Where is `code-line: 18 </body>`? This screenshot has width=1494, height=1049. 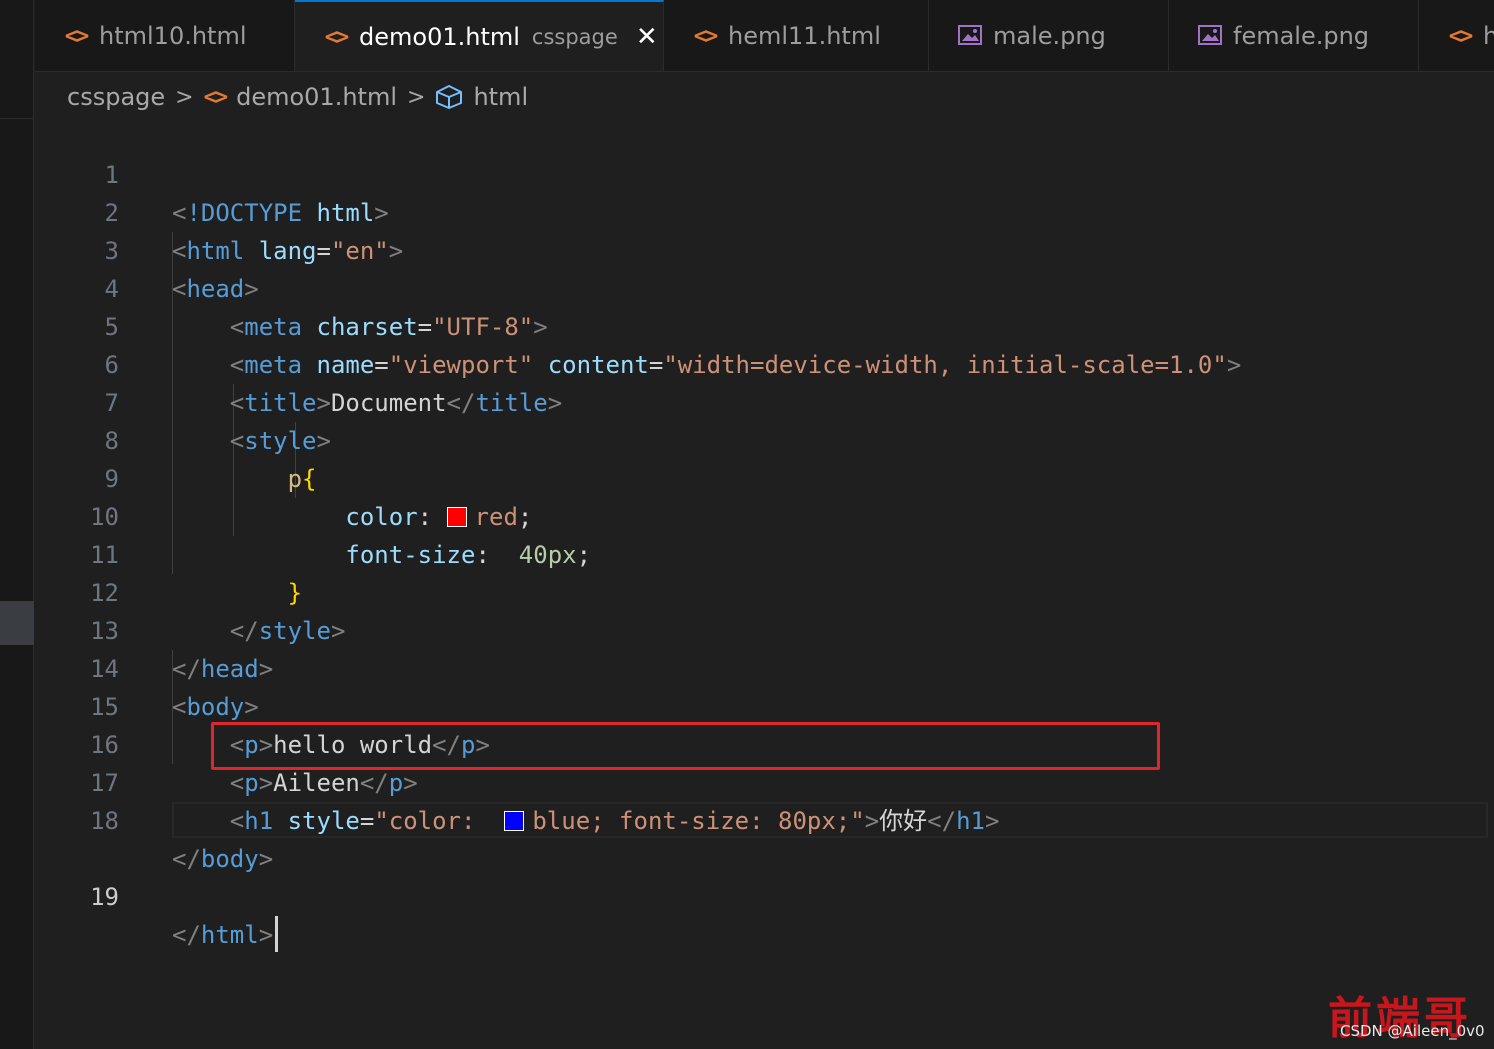 code-line: 18 </body> is located at coordinates (764, 818).